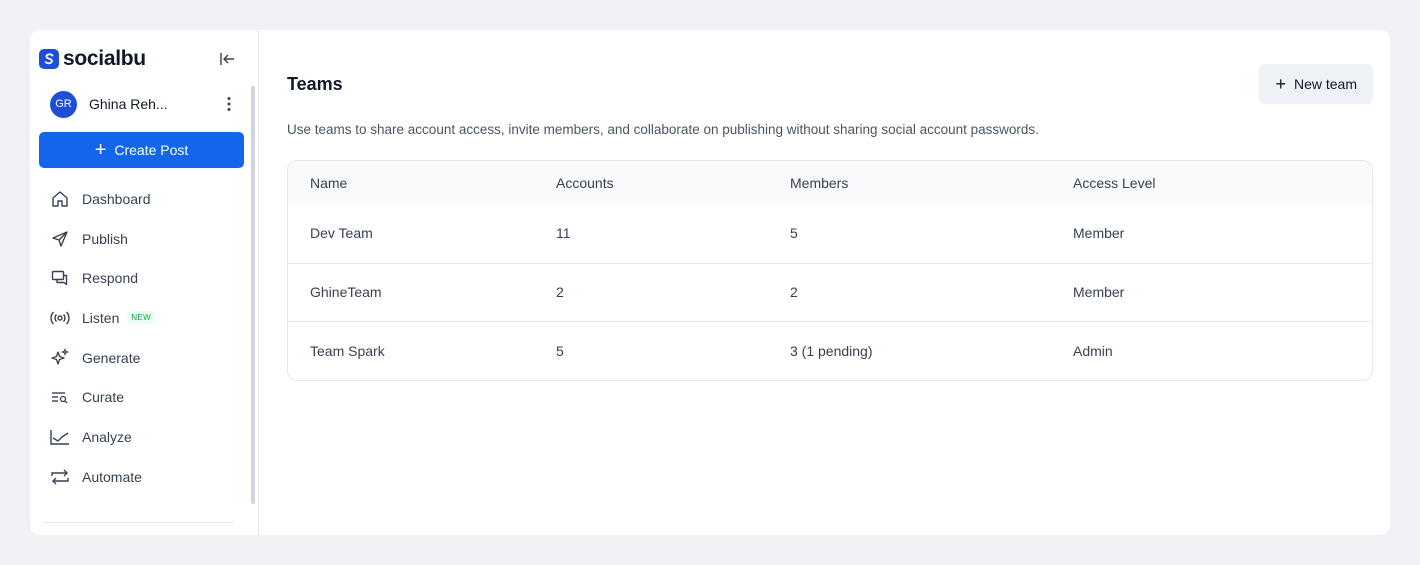  I want to click on create-post-label: Create Post, so click(151, 150).